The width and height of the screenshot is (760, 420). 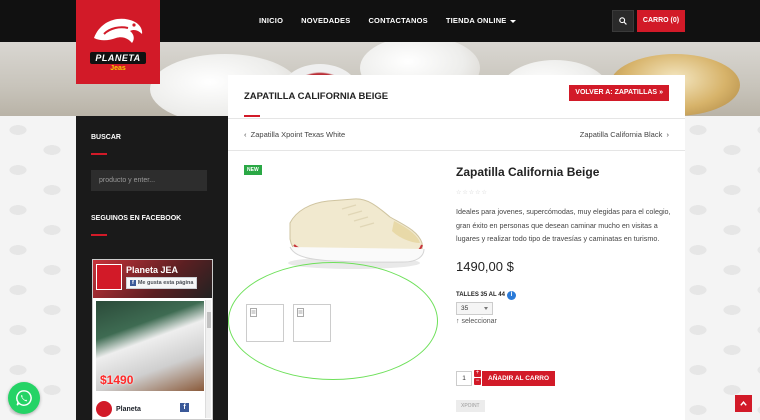 I want to click on new-badge: NEW, so click(x=253, y=170).